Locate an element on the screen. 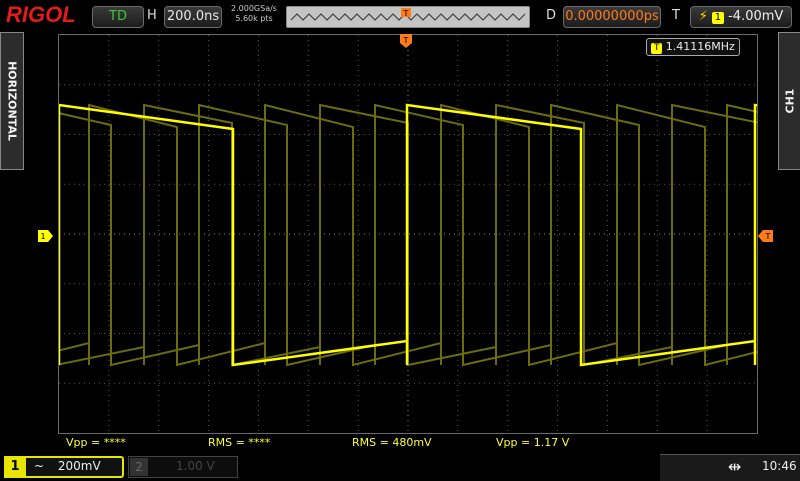 The image size is (800, 481). frequency-counter: T 1.41116MHz is located at coordinates (693, 47).